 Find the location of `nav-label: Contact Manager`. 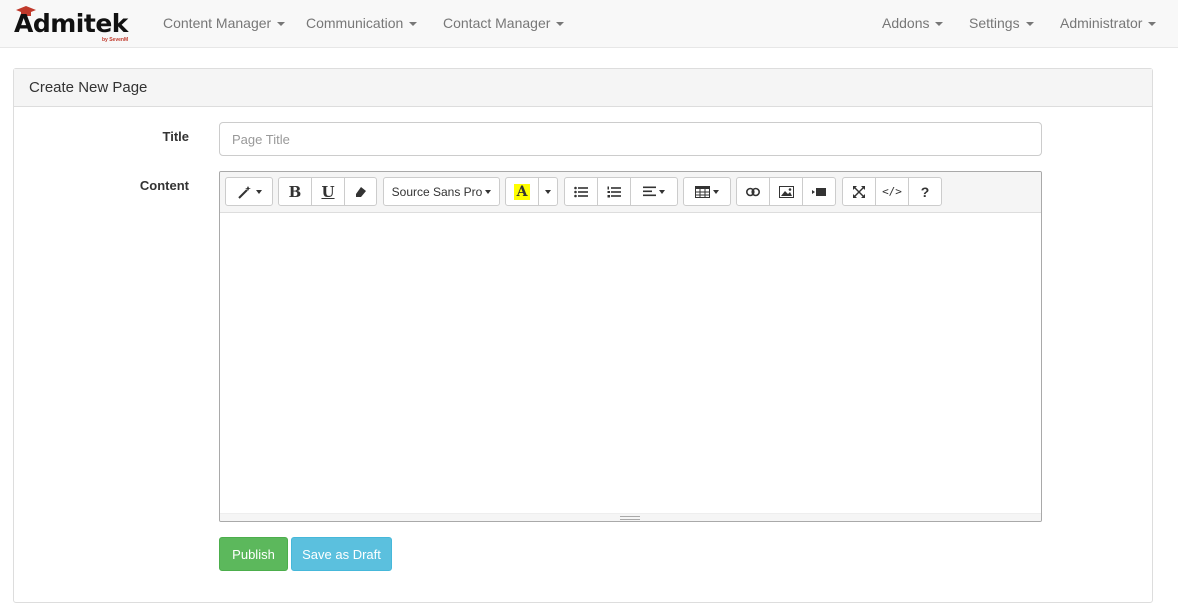

nav-label: Contact Manager is located at coordinates (497, 23).